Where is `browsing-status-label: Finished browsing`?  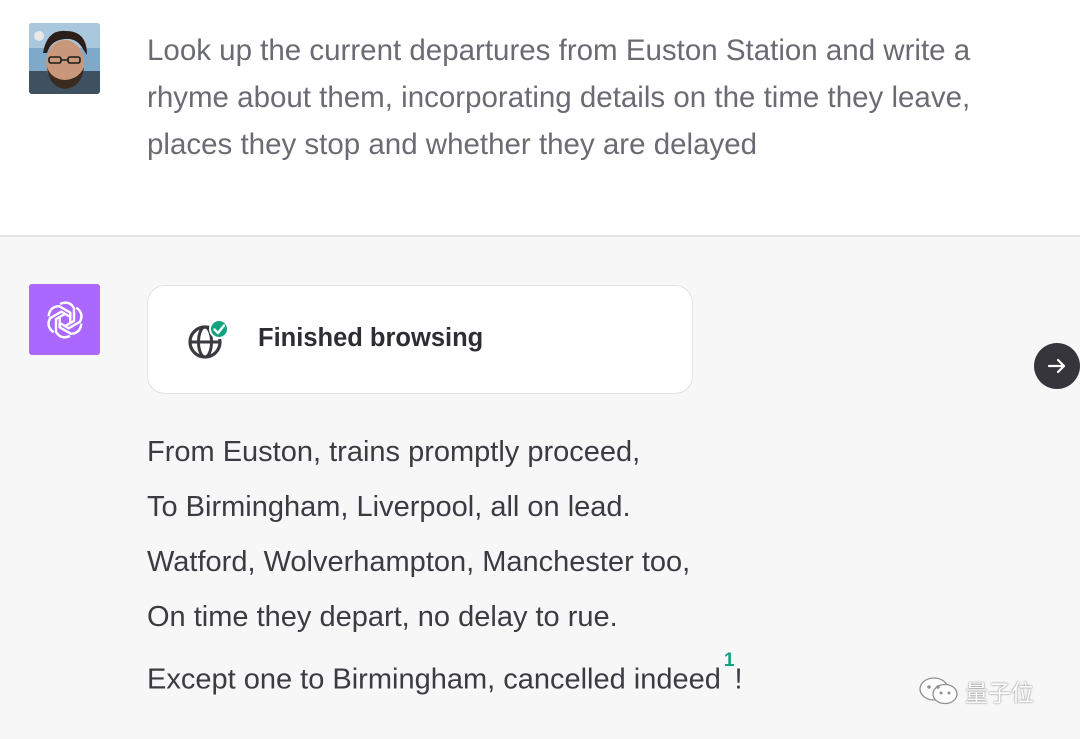
browsing-status-label: Finished browsing is located at coordinates (371, 338).